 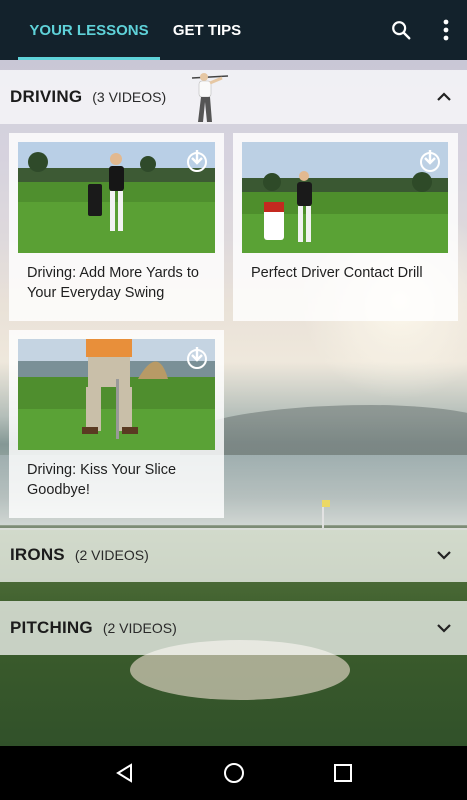 What do you see at coordinates (46, 96) in the screenshot?
I see `section-title: DRIVING` at bounding box center [46, 96].